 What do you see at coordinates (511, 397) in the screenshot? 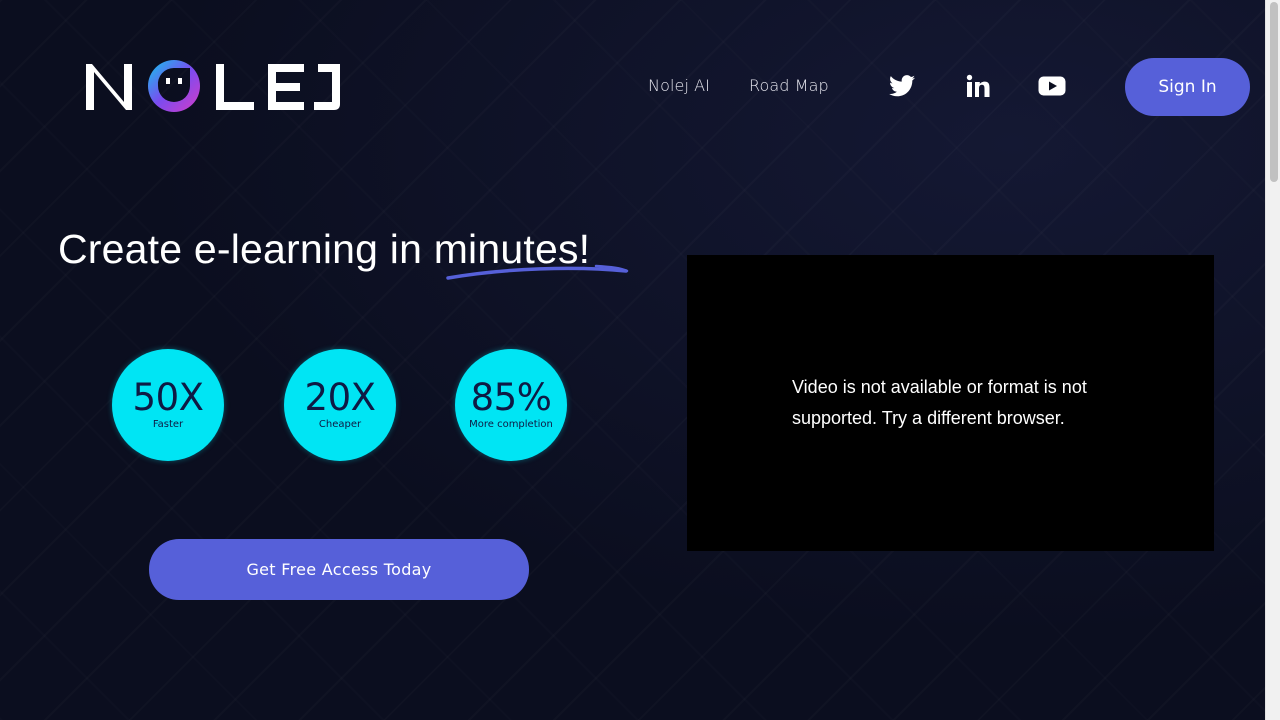
I see `stat-value: 85%` at bounding box center [511, 397].